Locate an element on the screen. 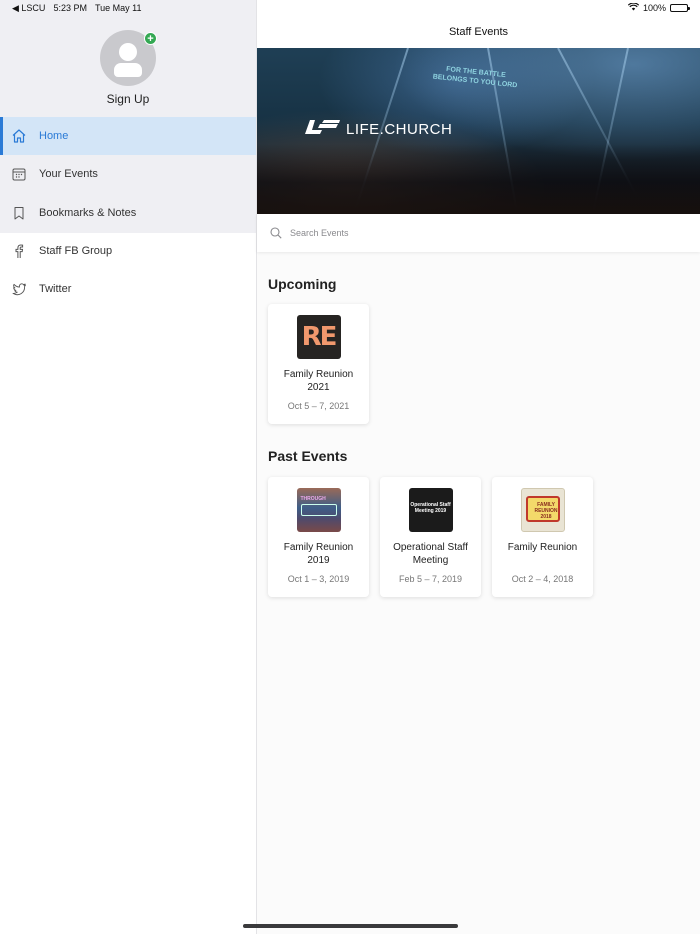 Image resolution: width=700 pixels, height=934 pixels. event-thumbnail: RE is located at coordinates (318, 337).